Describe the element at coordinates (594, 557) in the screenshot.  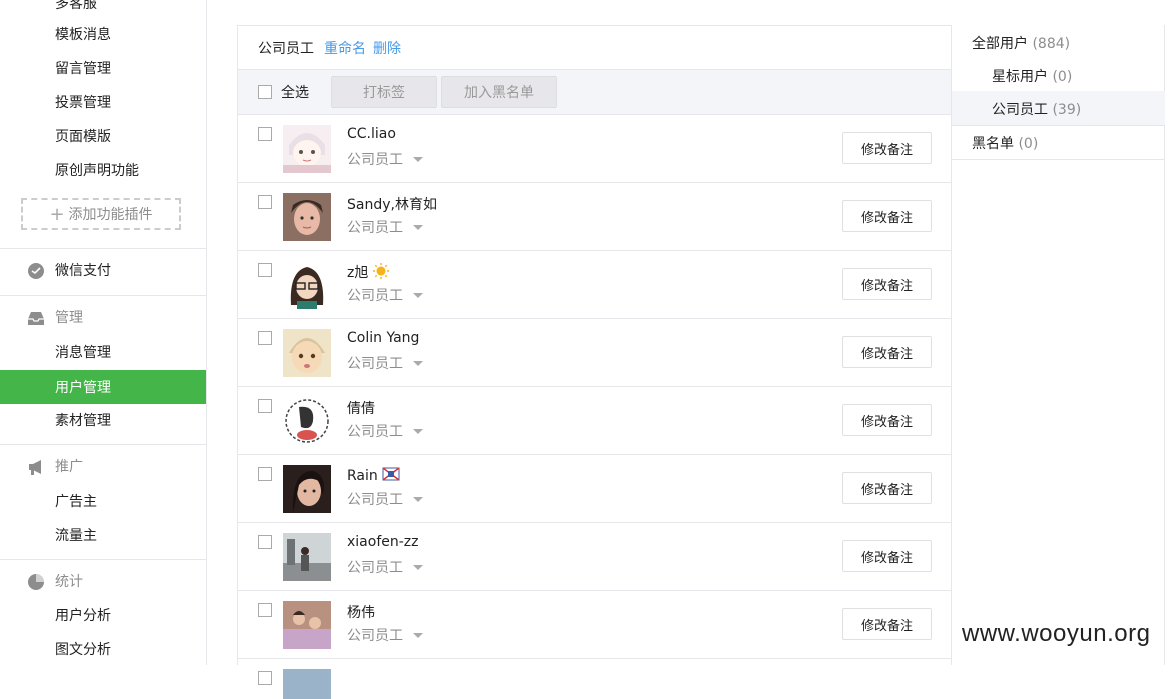
I see `user-row: xiaofen-zz 公司员工 修改备注` at that location.